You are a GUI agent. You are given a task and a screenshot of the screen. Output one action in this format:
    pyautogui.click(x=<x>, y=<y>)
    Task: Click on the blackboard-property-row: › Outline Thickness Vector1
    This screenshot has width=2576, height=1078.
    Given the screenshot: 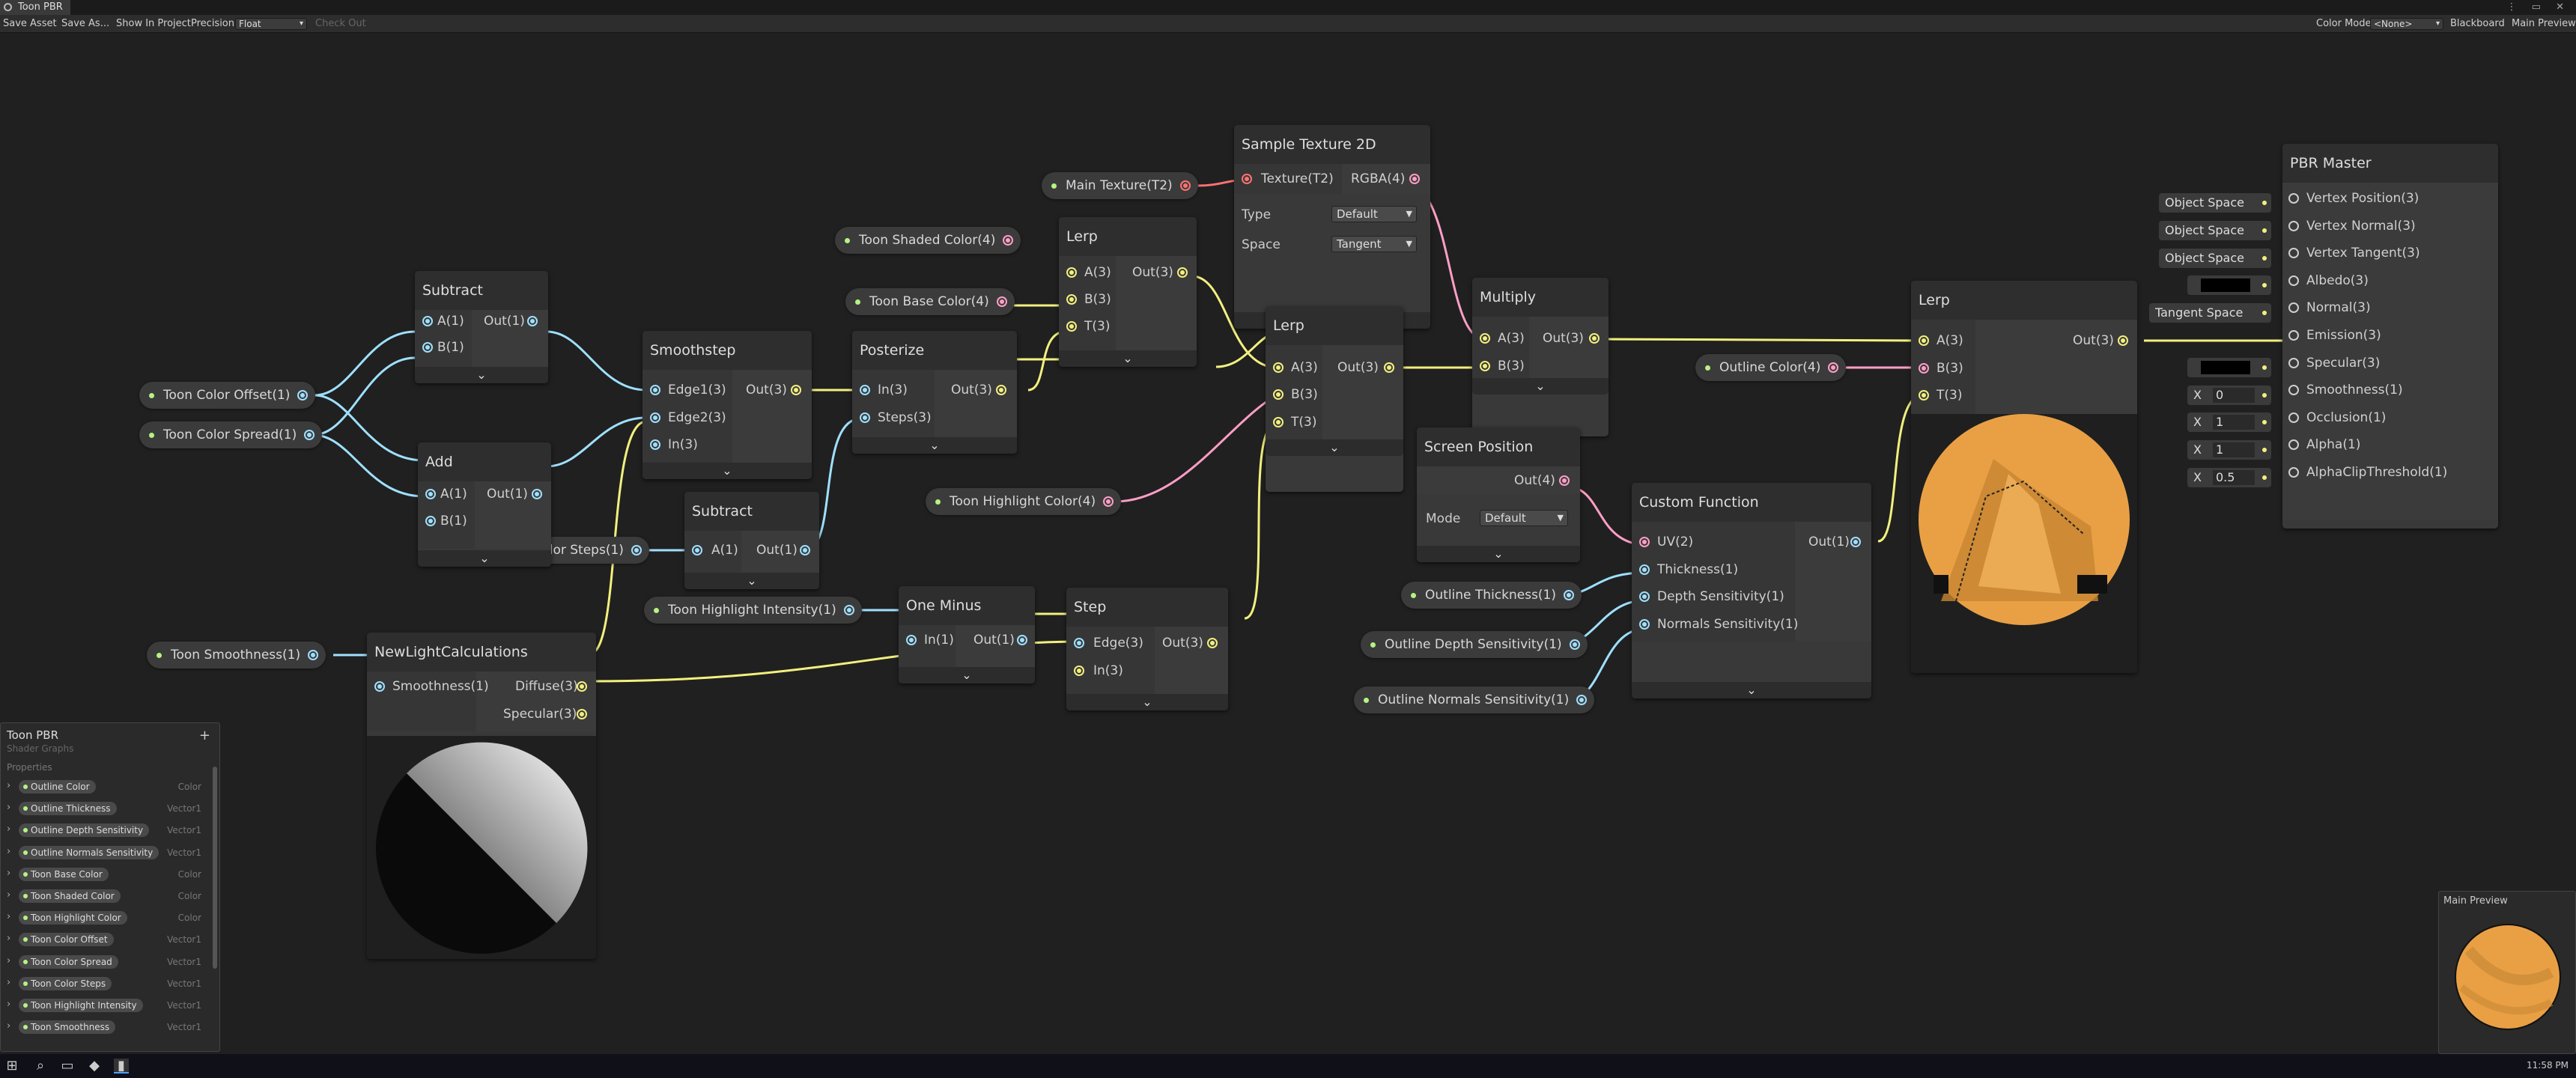 What is the action you would take?
    pyautogui.click(x=105, y=808)
    